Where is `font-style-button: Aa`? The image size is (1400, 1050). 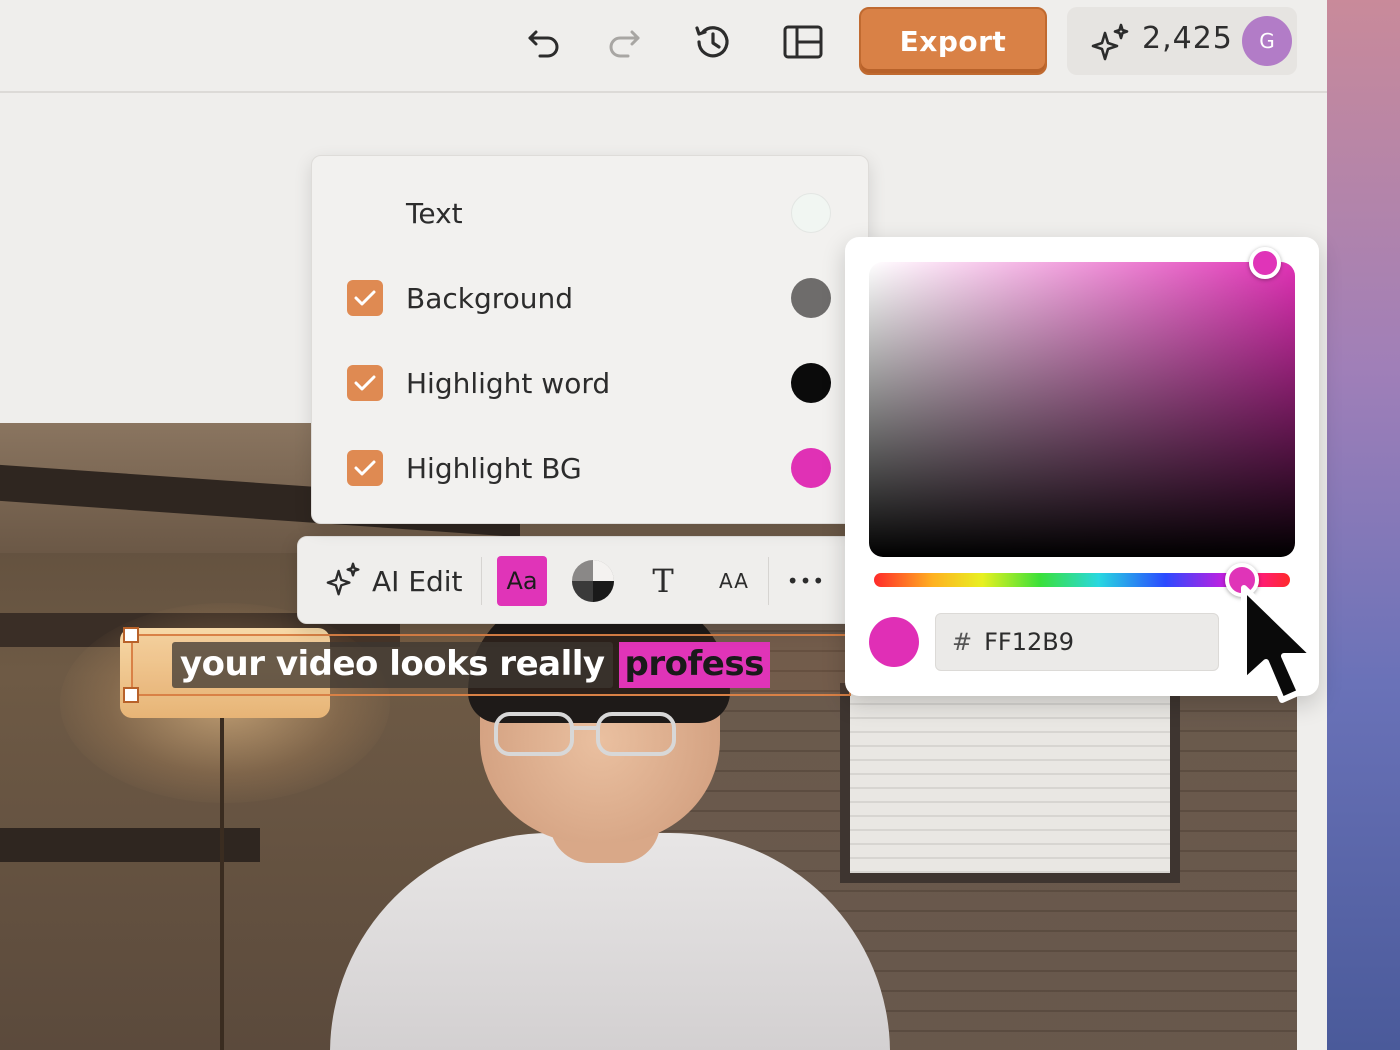
font-style-button: Aa is located at coordinates (522, 581).